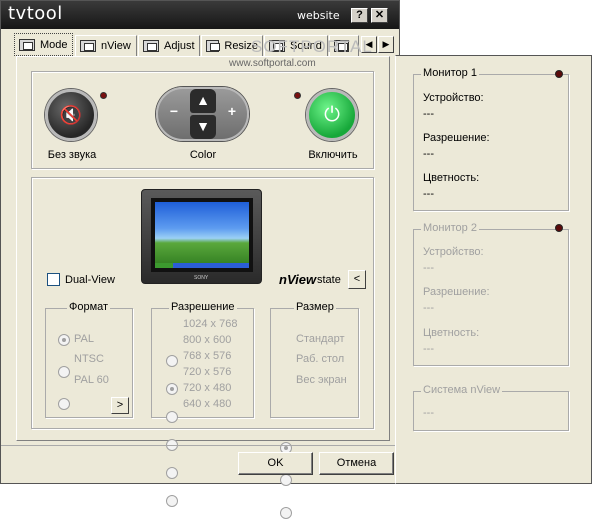 Image resolution: width=592 pixels, height=519 pixels. What do you see at coordinates (320, 339) in the screenshot?
I see `size-option-label: Стандарт` at bounding box center [320, 339].